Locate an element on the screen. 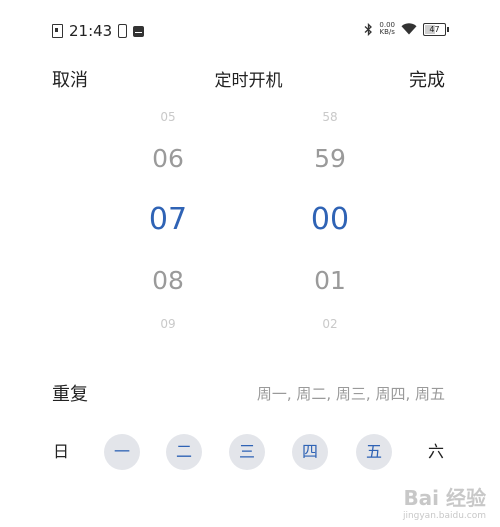 The image size is (500, 527). status-left: 21:43 is located at coordinates (98, 31).